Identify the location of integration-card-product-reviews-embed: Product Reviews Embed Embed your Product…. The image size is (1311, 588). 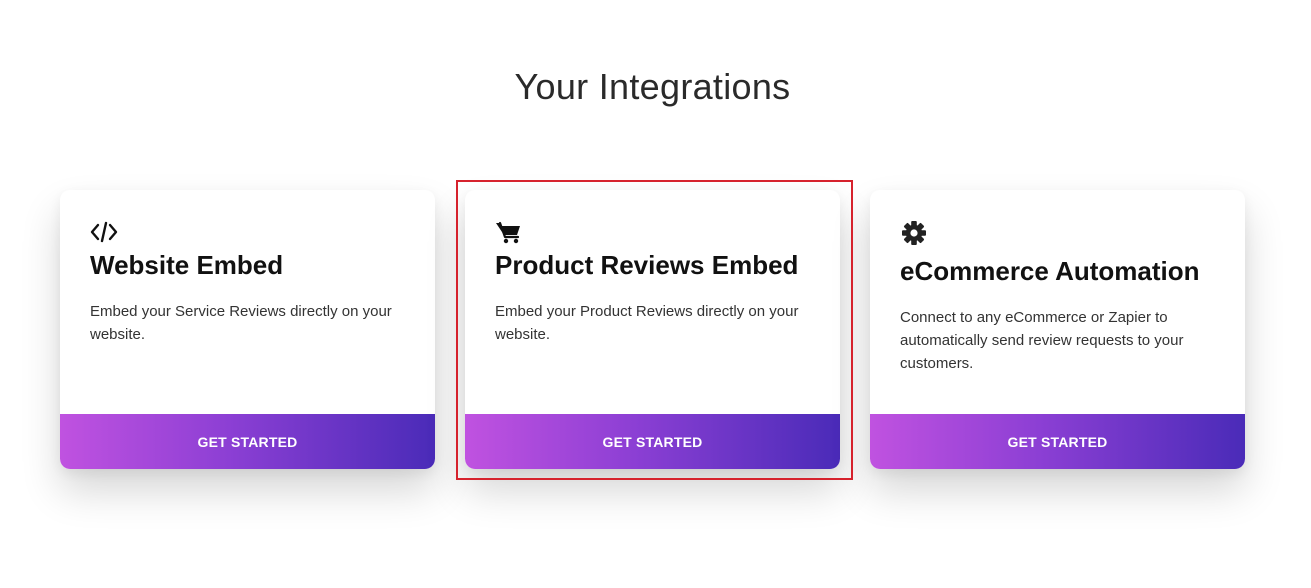
(652, 329).